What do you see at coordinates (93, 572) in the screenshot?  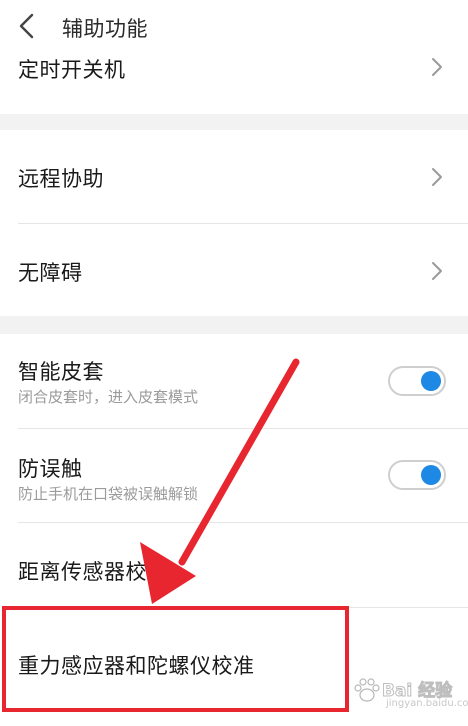 I see `settings-item-label: 距离传感器校准` at bounding box center [93, 572].